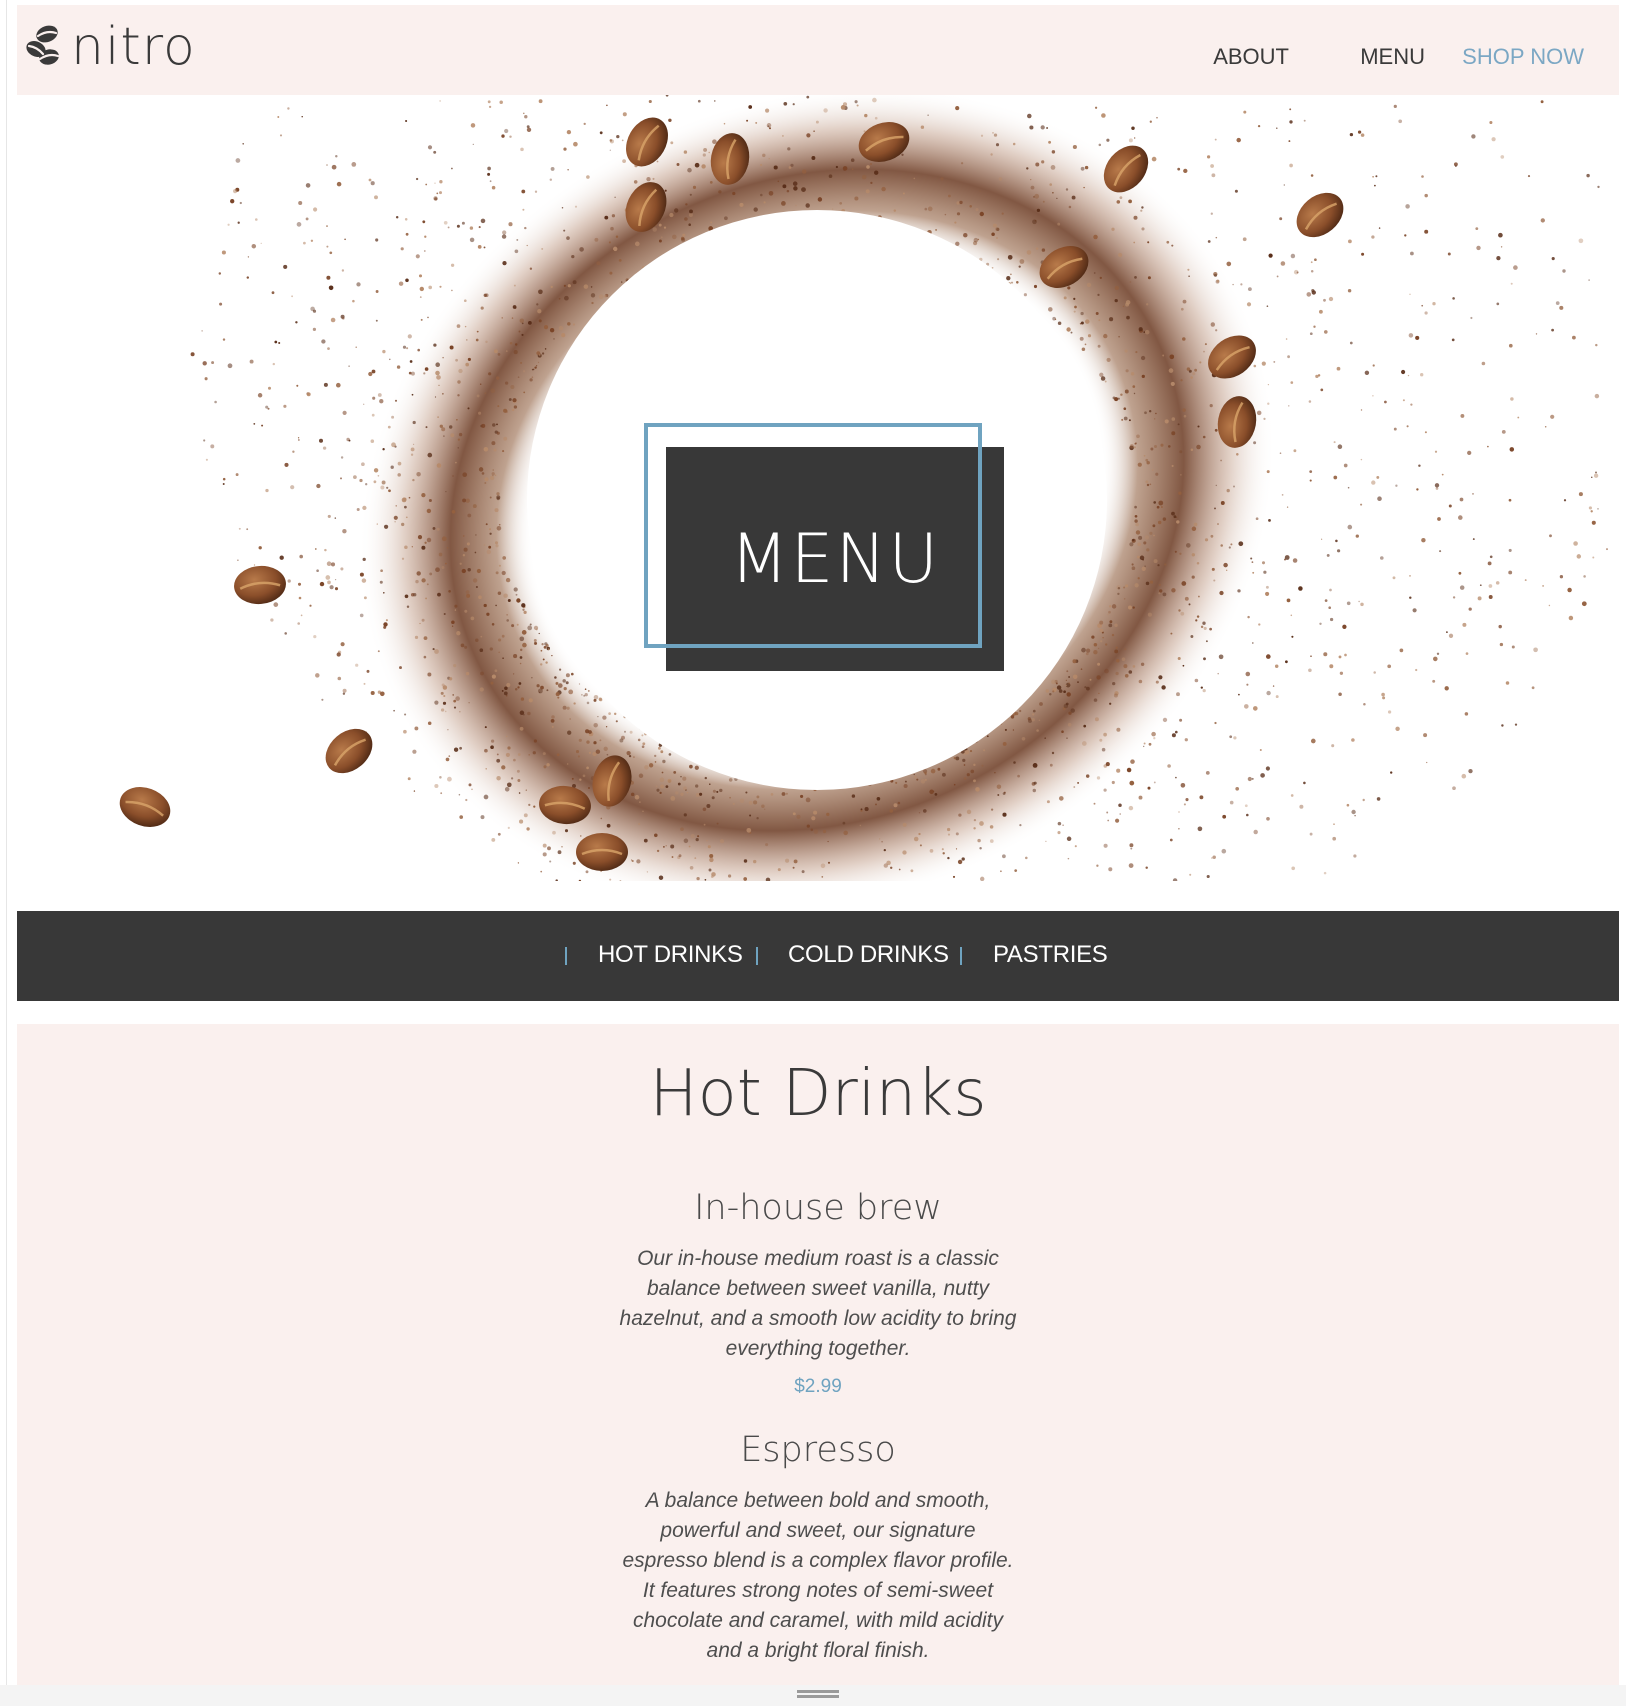 The width and height of the screenshot is (1626, 1706). What do you see at coordinates (818, 1450) in the screenshot?
I see `menu-item-name: Espresso` at bounding box center [818, 1450].